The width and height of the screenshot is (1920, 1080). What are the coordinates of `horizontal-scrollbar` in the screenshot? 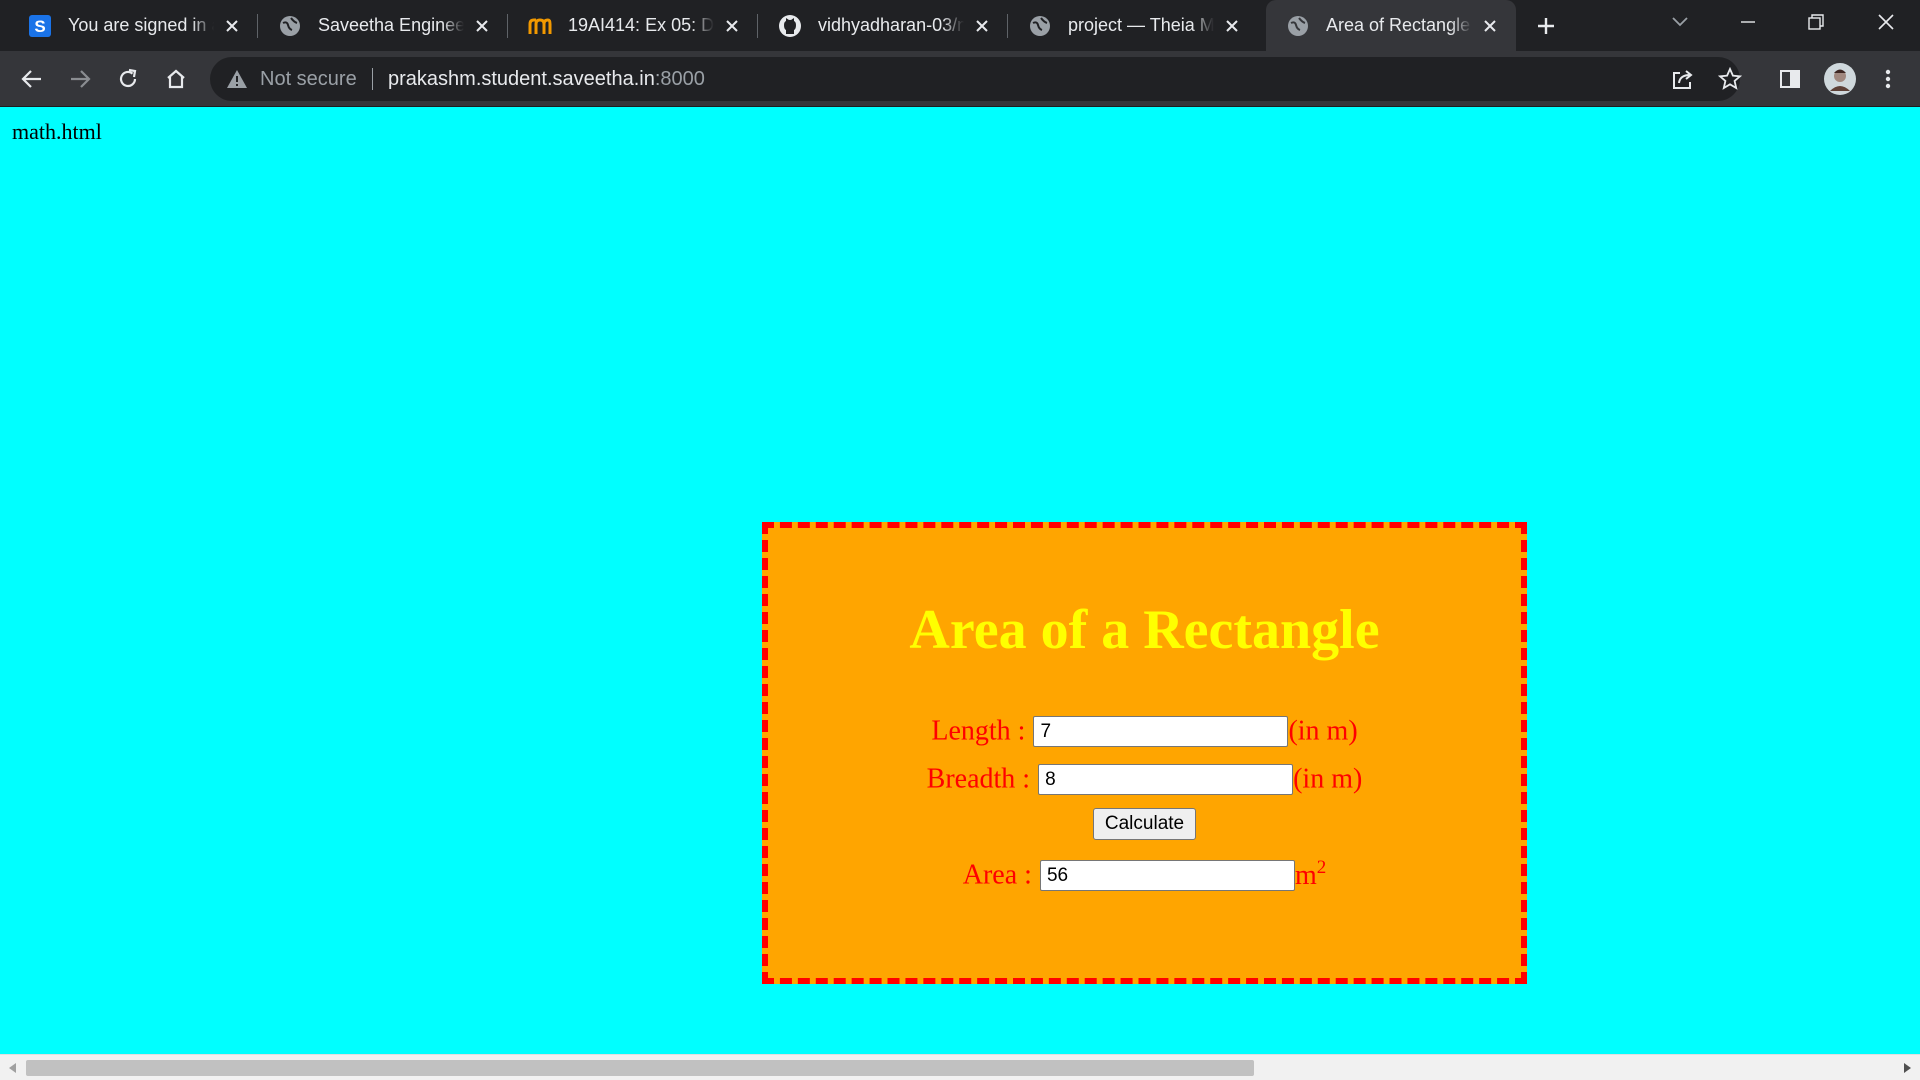 It's located at (960, 1067).